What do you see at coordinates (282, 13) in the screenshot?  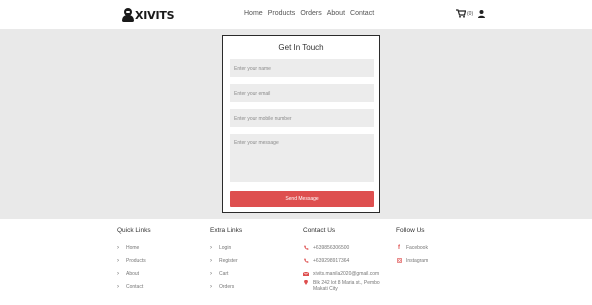 I see `nav-link-products: Products` at bounding box center [282, 13].